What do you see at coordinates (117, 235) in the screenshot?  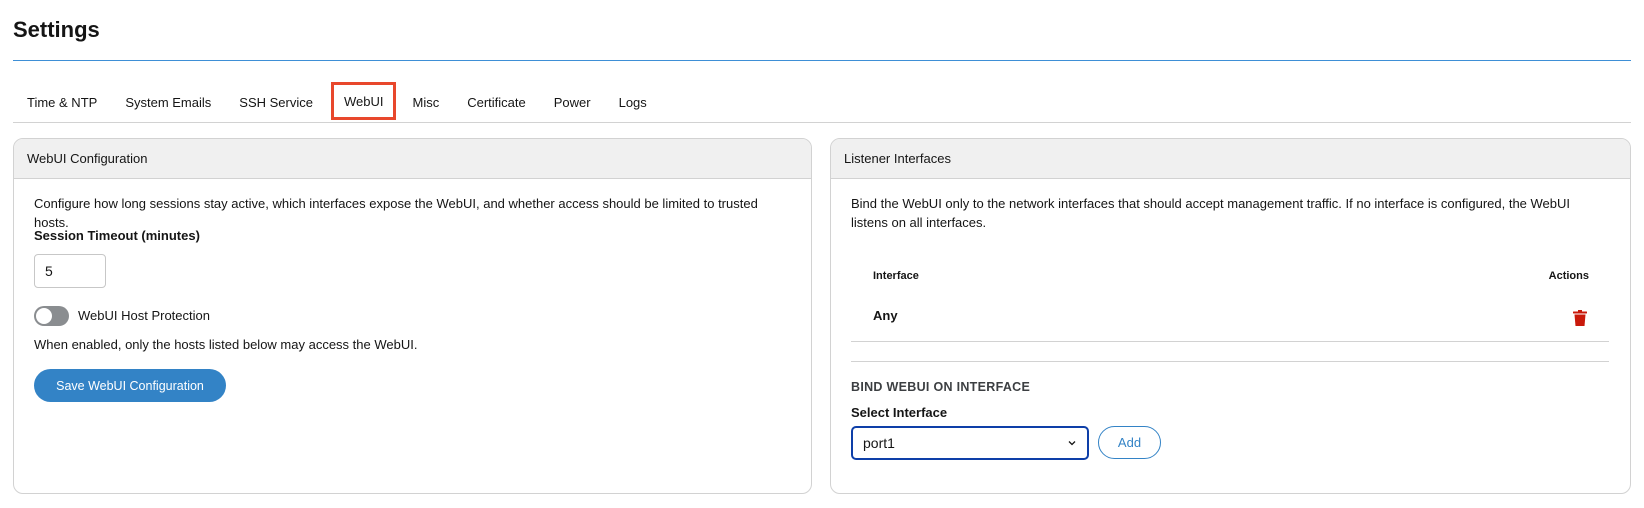 I see `session-timeout-label: Session Timeout (minutes)` at bounding box center [117, 235].